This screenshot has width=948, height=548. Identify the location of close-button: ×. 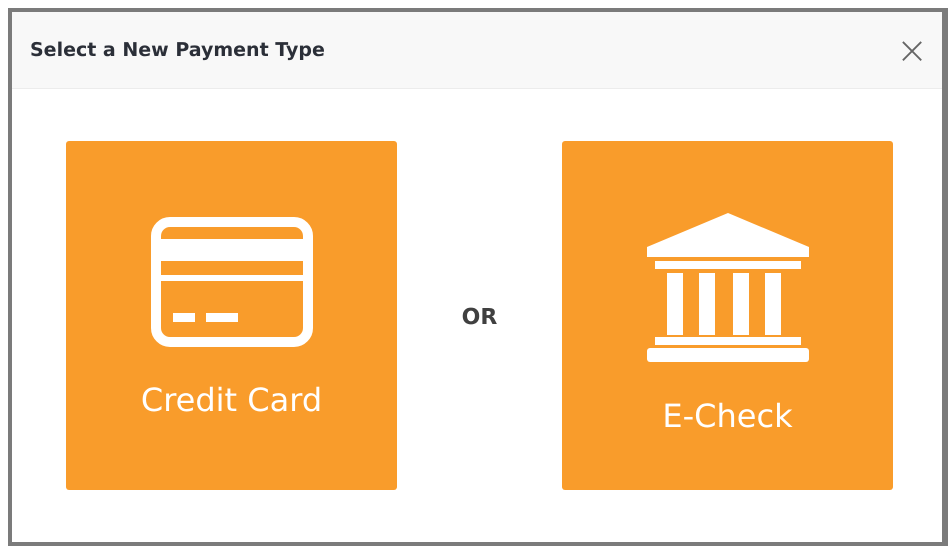
(912, 50).